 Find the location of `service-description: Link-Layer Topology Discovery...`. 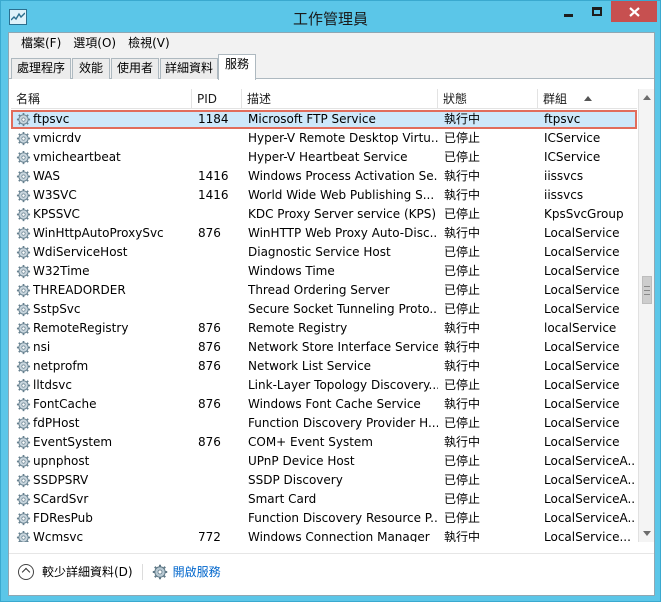

service-description: Link-Layer Topology Discovery... is located at coordinates (343, 385).